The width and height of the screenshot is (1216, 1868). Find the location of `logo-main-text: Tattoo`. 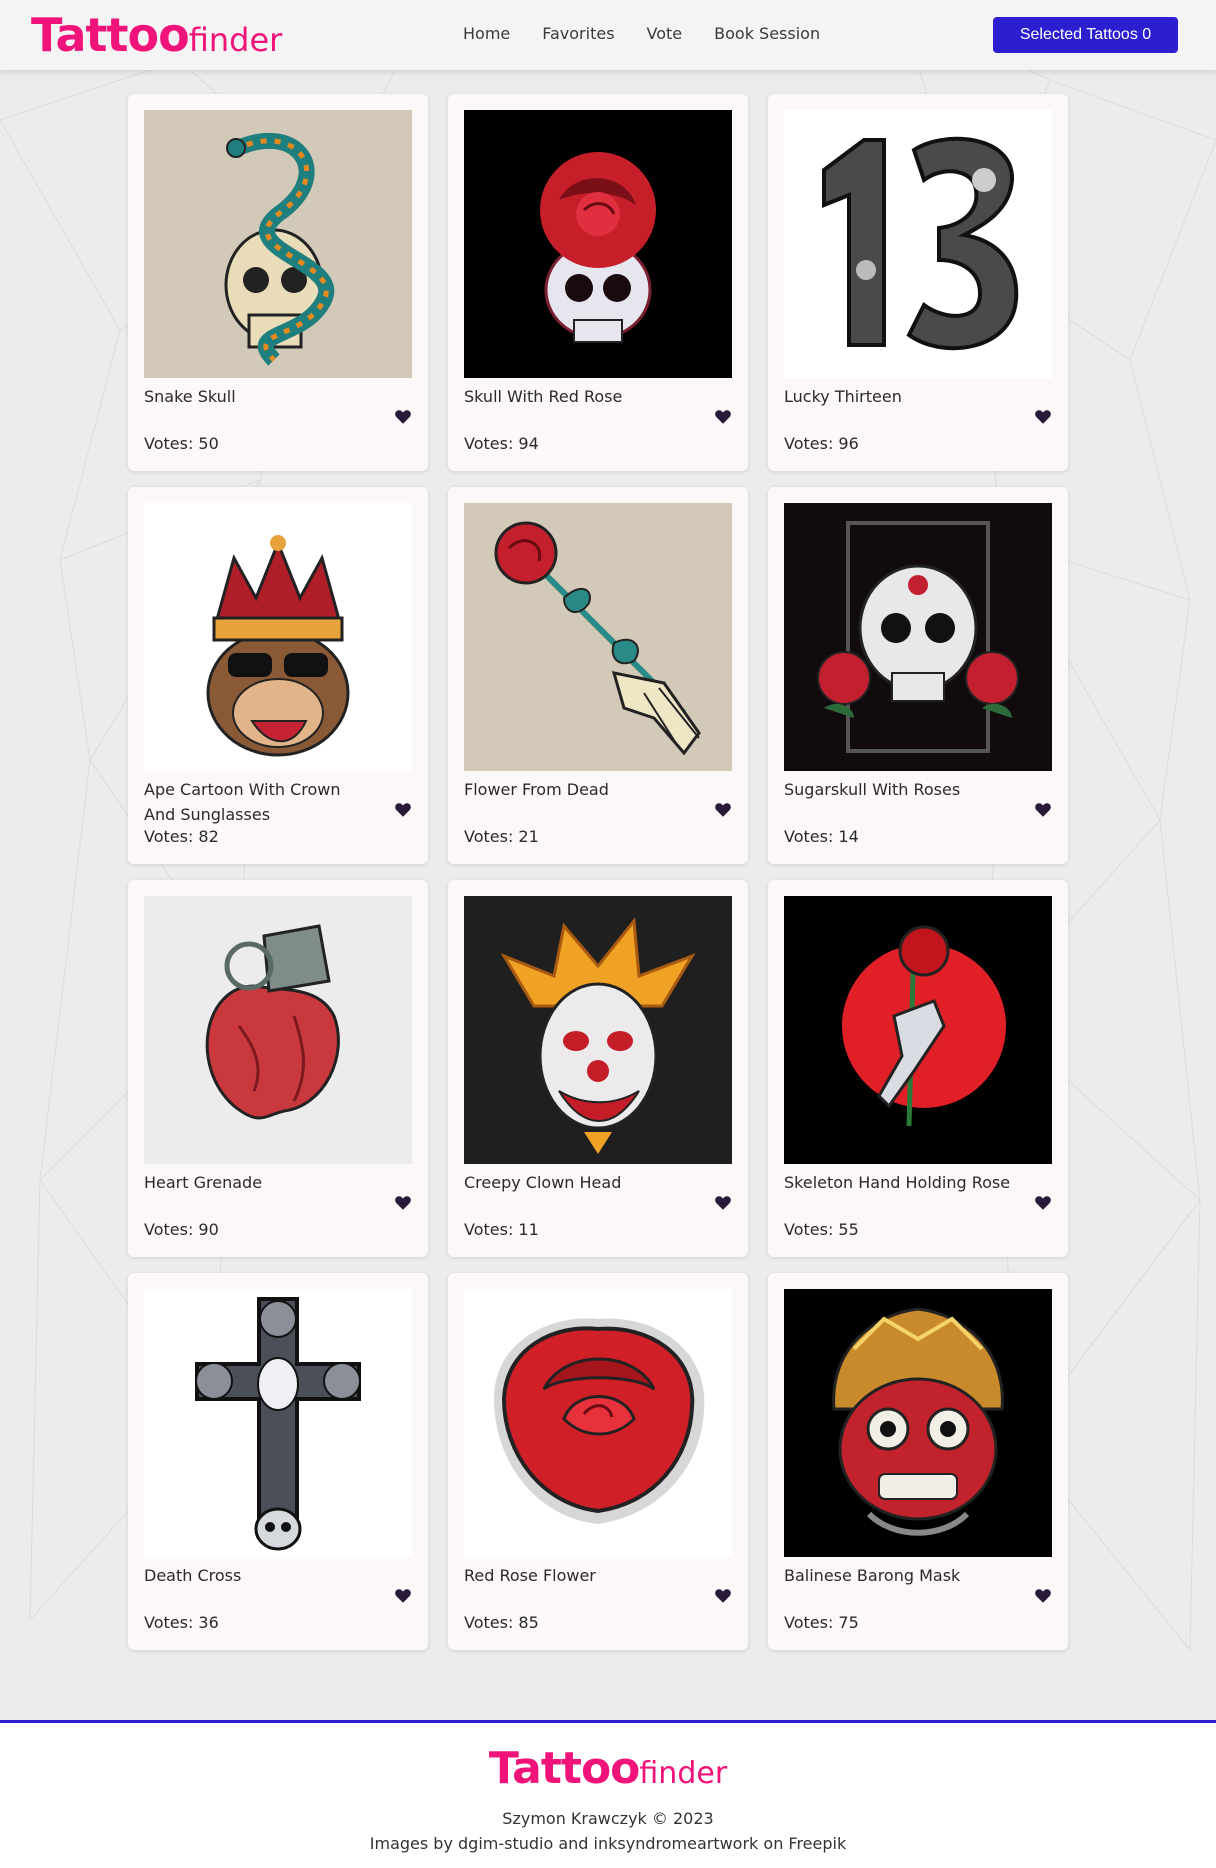

logo-main-text: Tattoo is located at coordinates (110, 35).